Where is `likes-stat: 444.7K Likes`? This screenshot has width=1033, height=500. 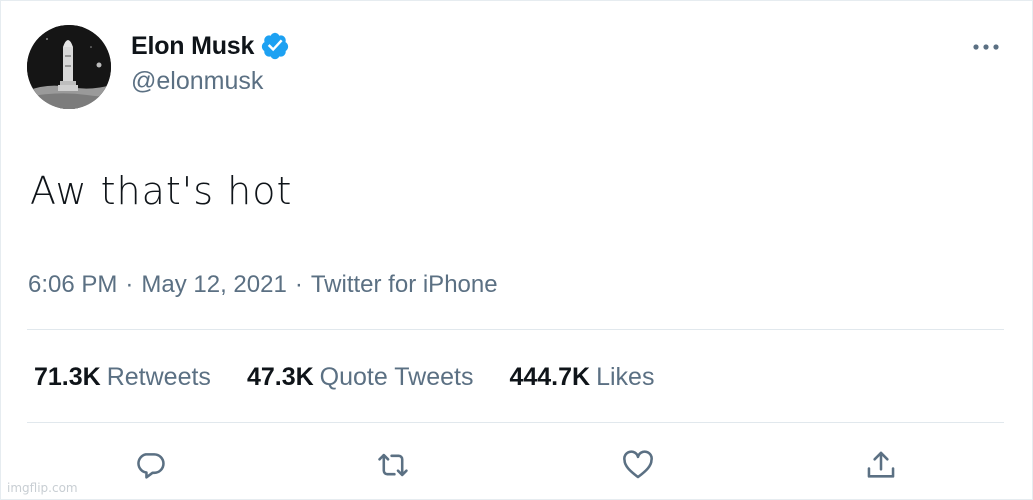 likes-stat: 444.7K Likes is located at coordinates (581, 377).